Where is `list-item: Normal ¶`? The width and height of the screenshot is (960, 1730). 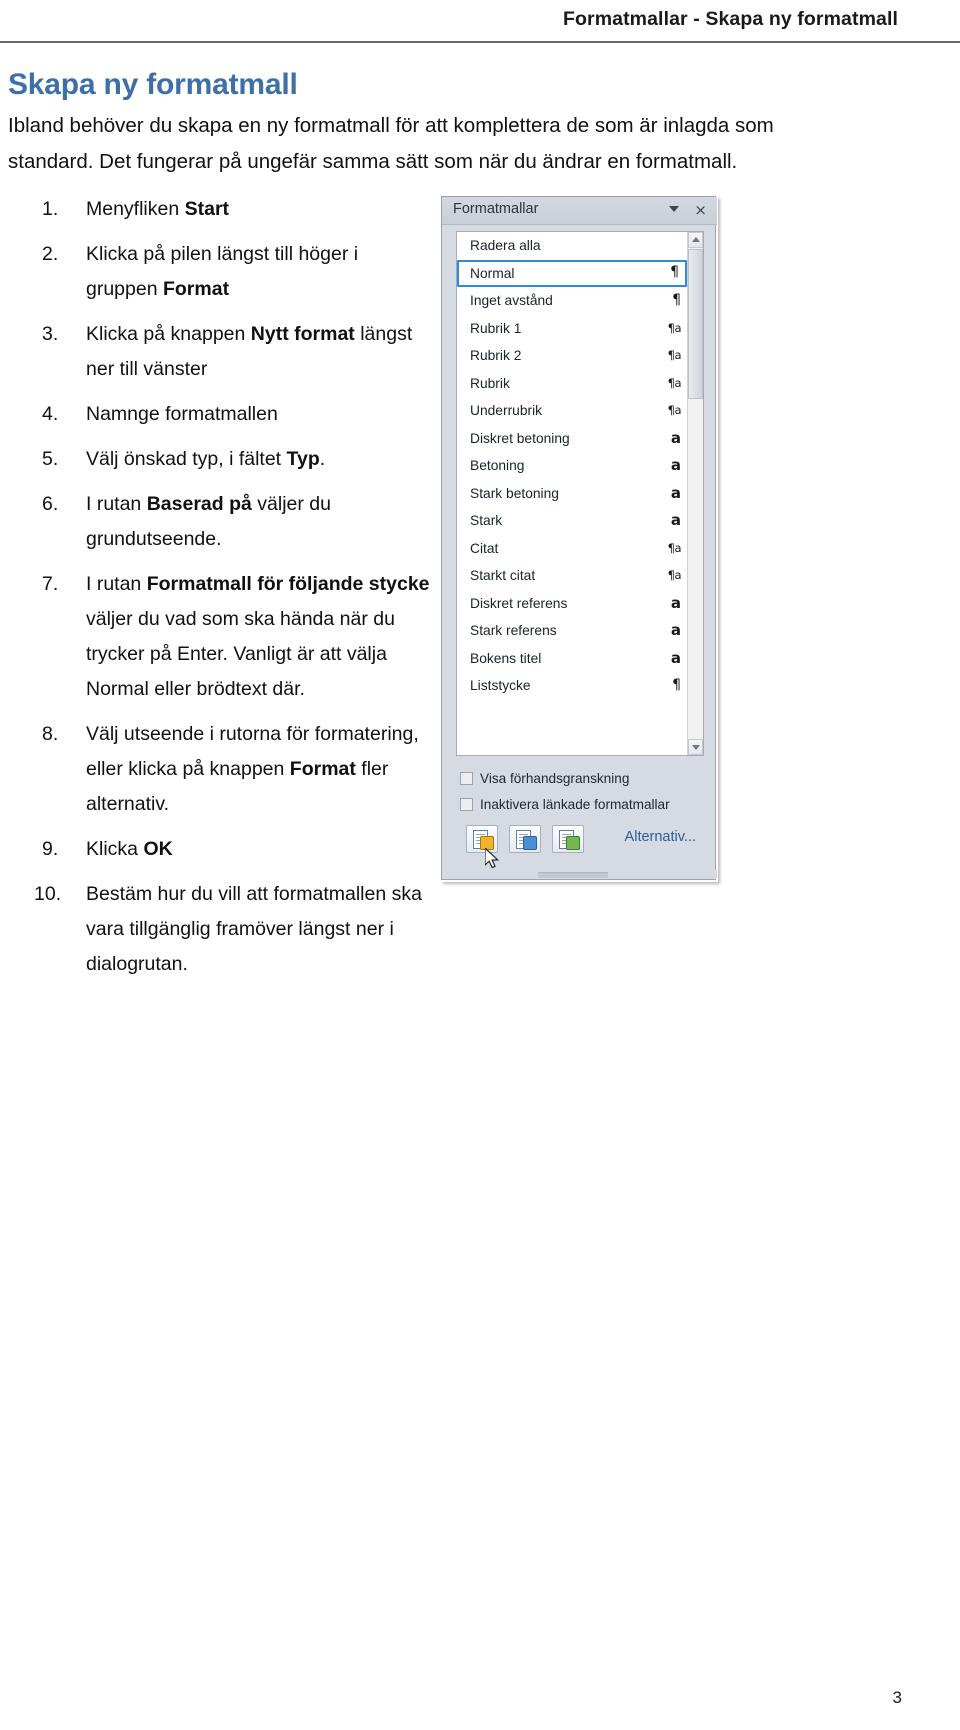 list-item: Normal ¶ is located at coordinates (572, 273).